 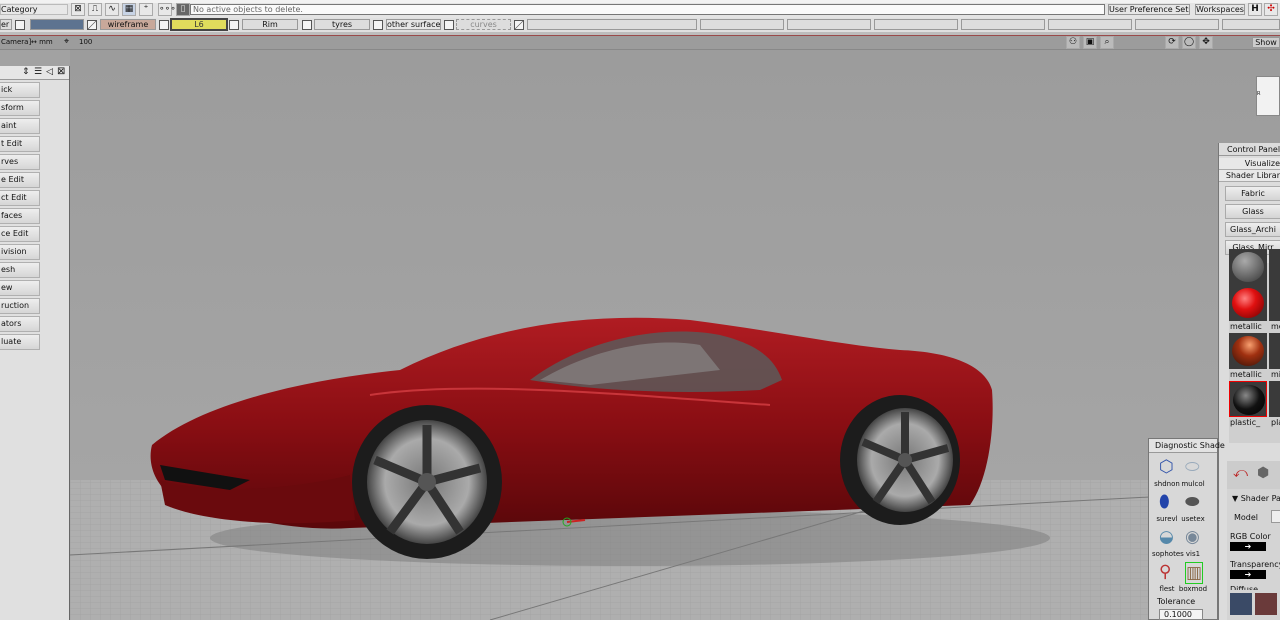 What do you see at coordinates (34, 9) in the screenshot?
I see `category-field: Category` at bounding box center [34, 9].